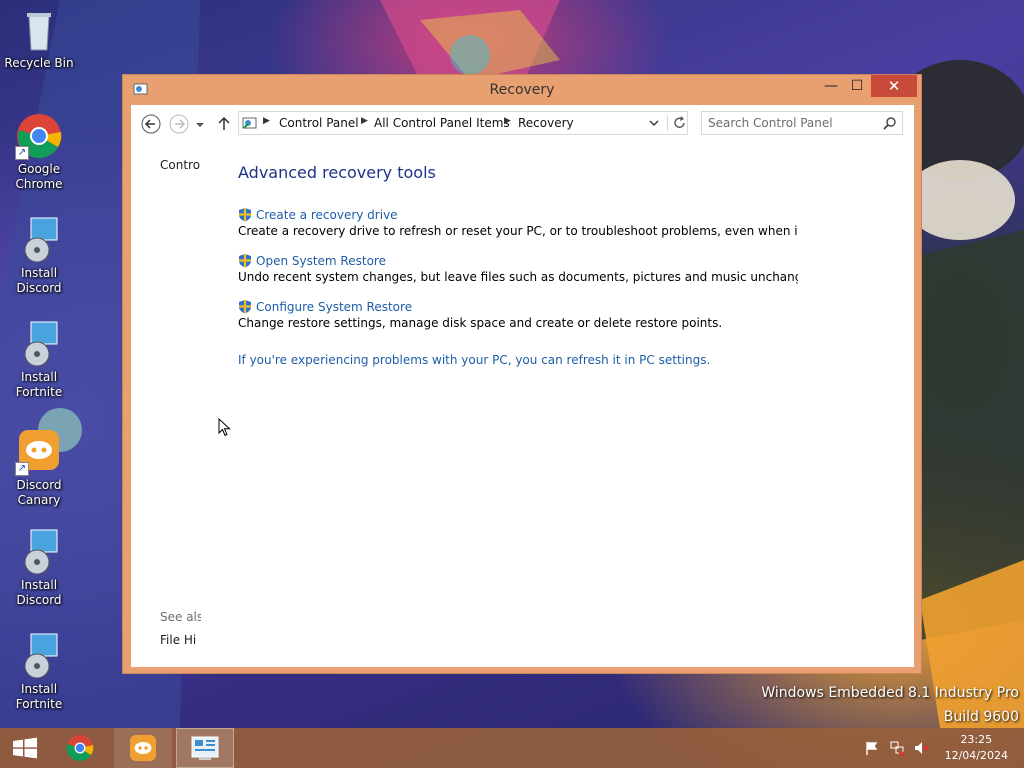 The image size is (1024, 768). What do you see at coordinates (334, 307) in the screenshot?
I see `configure-system-restore-label: Configure System Restore` at bounding box center [334, 307].